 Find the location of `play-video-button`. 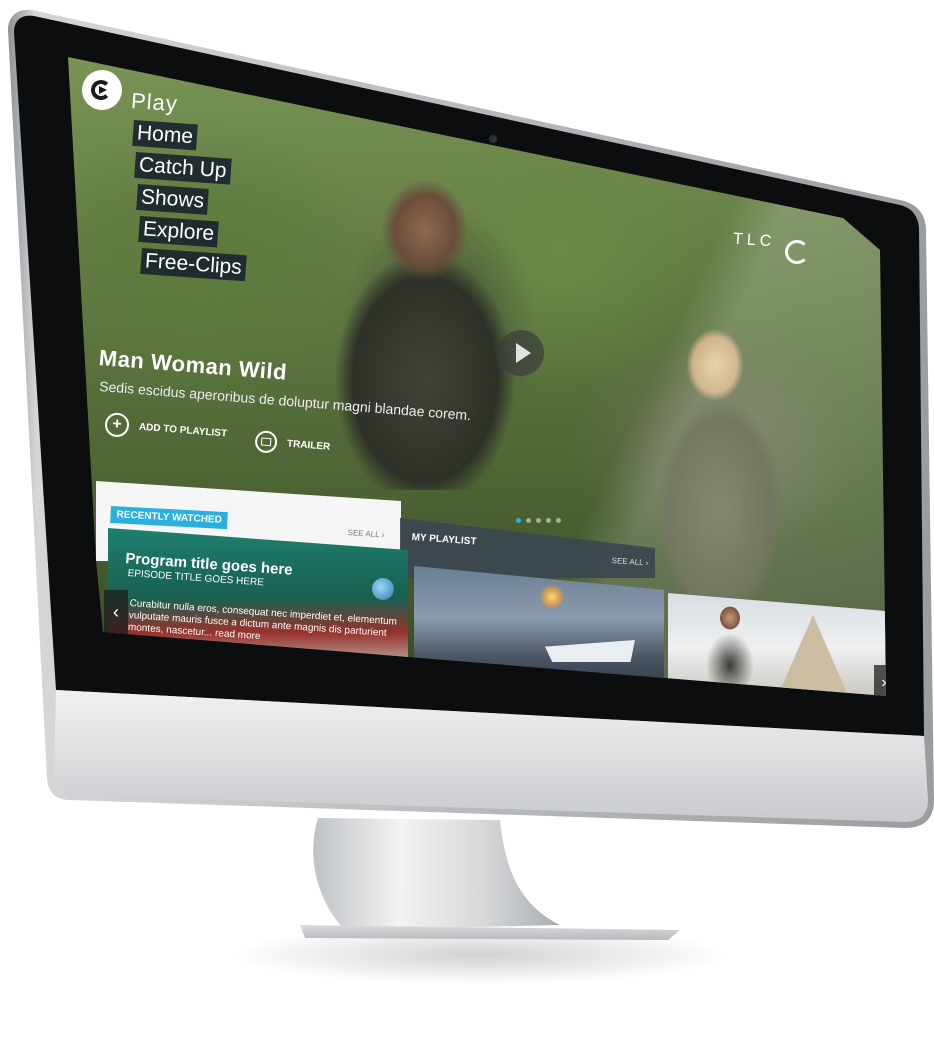

play-video-button is located at coordinates (521, 353).